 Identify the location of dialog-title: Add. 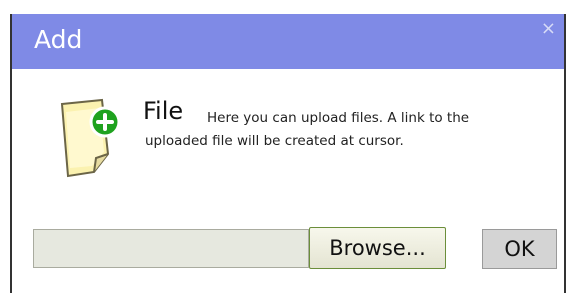
(58, 39).